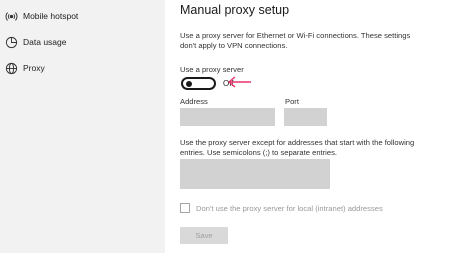  What do you see at coordinates (189, 84) in the screenshot?
I see `toggle-knob` at bounding box center [189, 84].